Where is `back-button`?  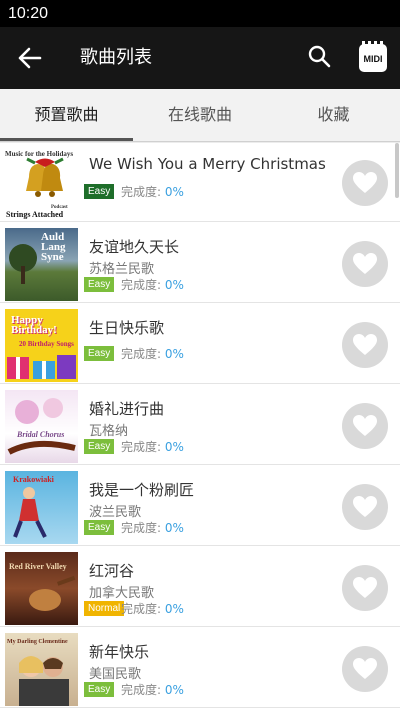
back-button is located at coordinates (31, 58).